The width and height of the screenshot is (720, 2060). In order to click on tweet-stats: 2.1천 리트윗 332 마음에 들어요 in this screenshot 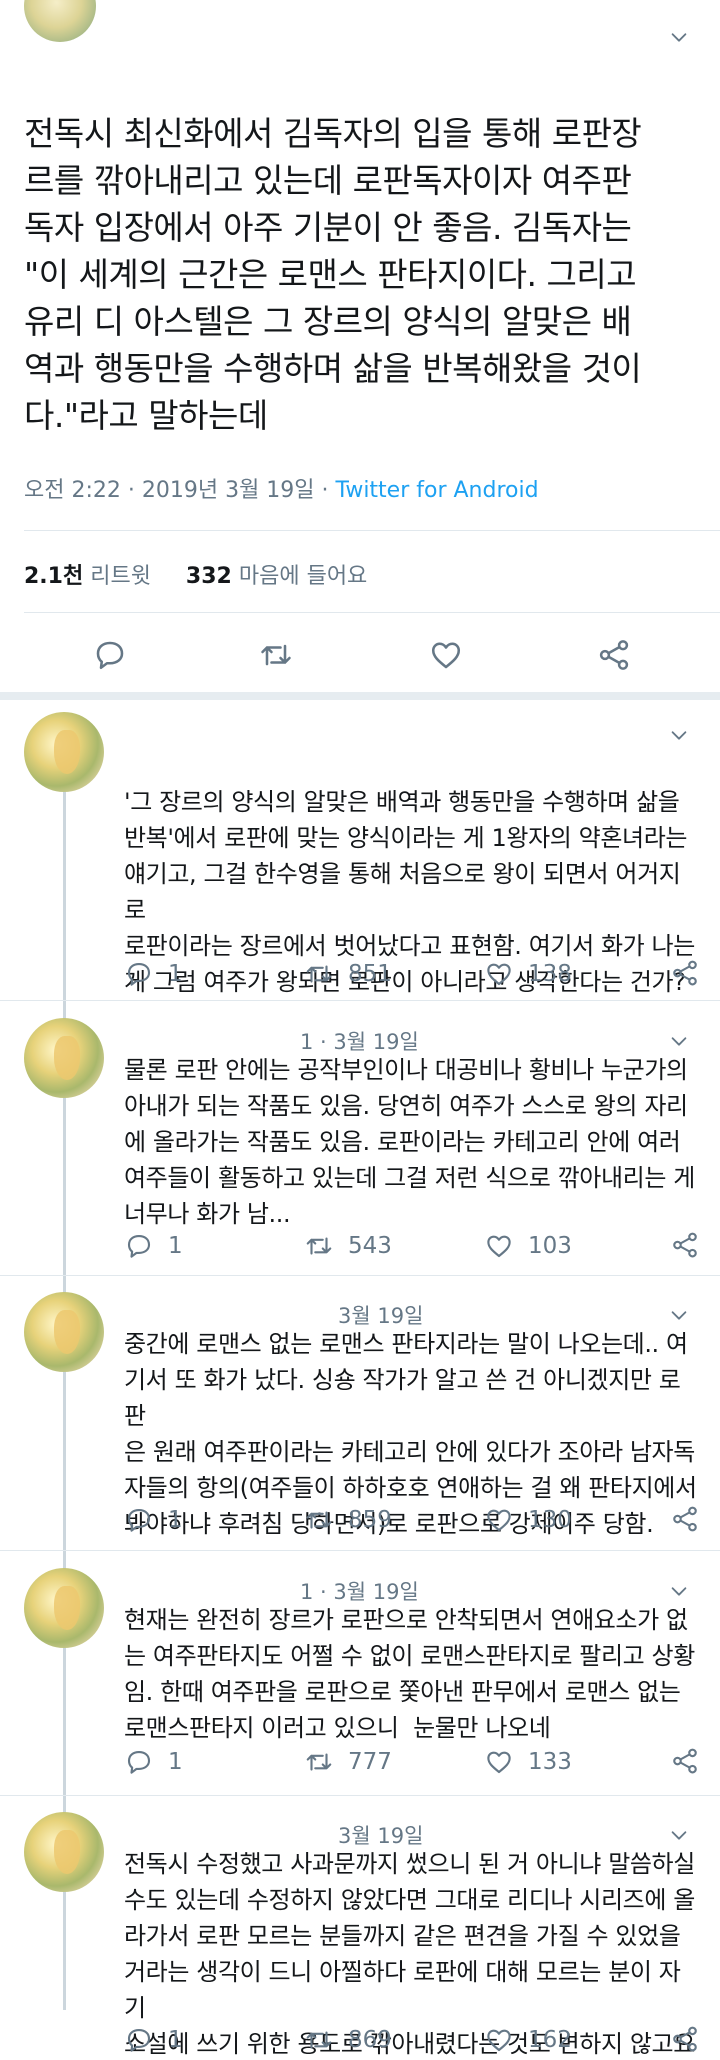, I will do `click(195, 574)`.